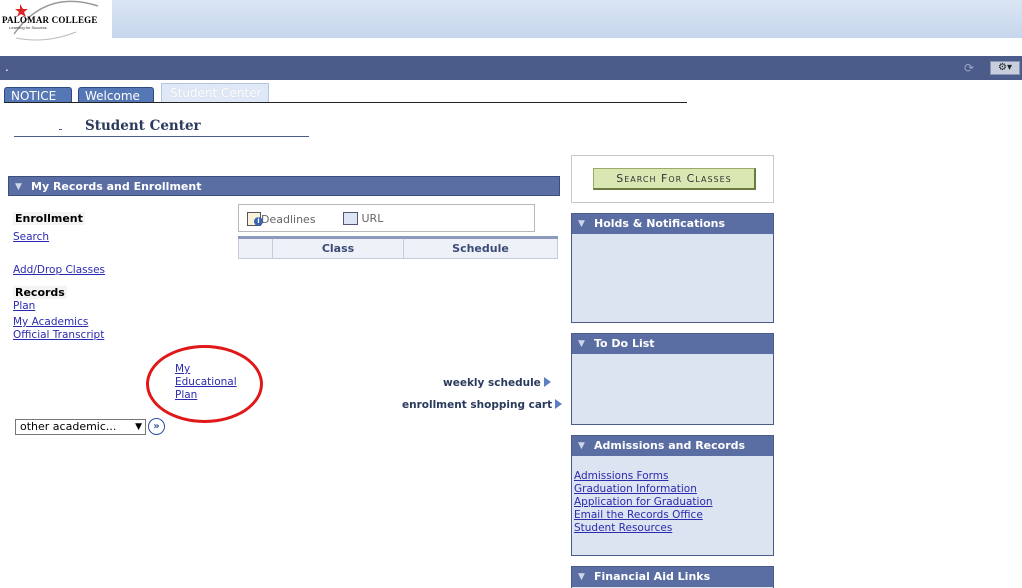 This screenshot has width=1022, height=588. Describe the element at coordinates (386, 218) in the screenshot. I see `deadlines-box: Deadlines URL` at that location.